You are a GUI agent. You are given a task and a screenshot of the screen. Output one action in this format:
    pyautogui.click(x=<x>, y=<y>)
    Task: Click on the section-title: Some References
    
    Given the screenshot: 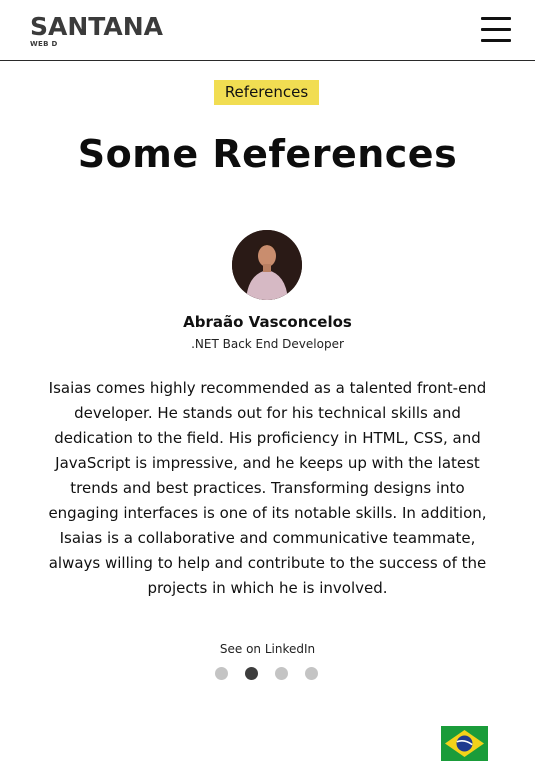 What is the action you would take?
    pyautogui.click(x=267, y=154)
    